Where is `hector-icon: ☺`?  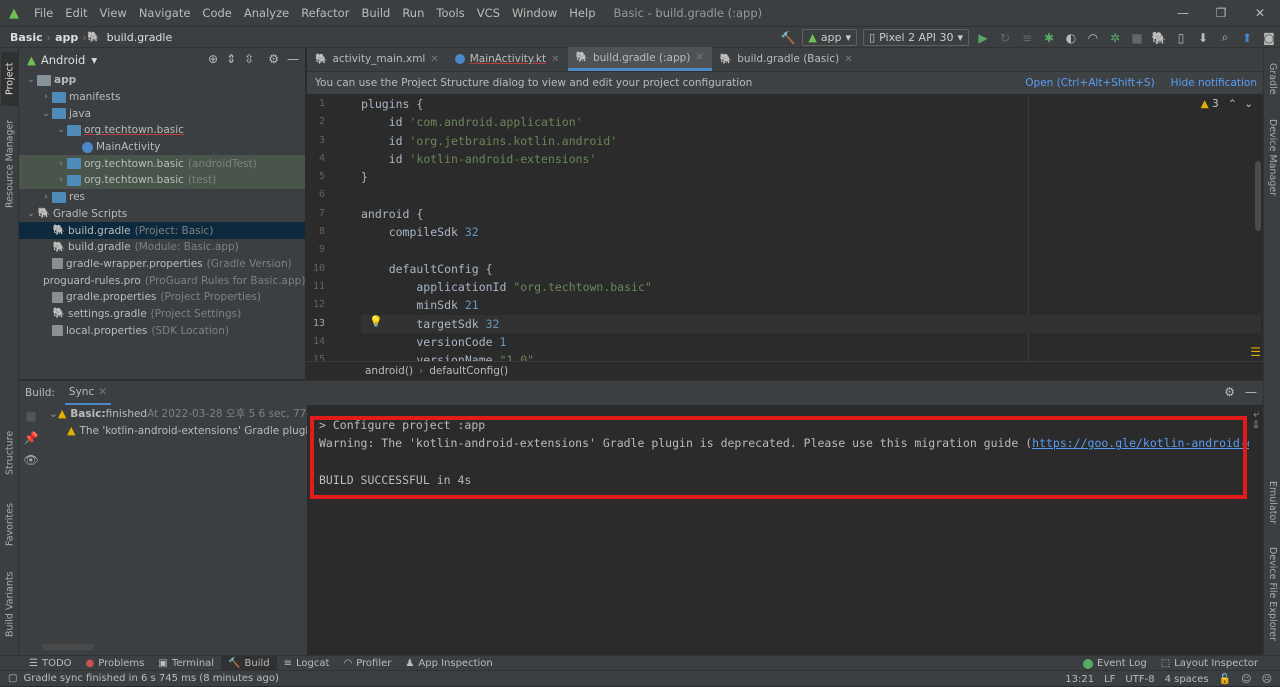
hector-icon: ☺ is located at coordinates (1246, 679).